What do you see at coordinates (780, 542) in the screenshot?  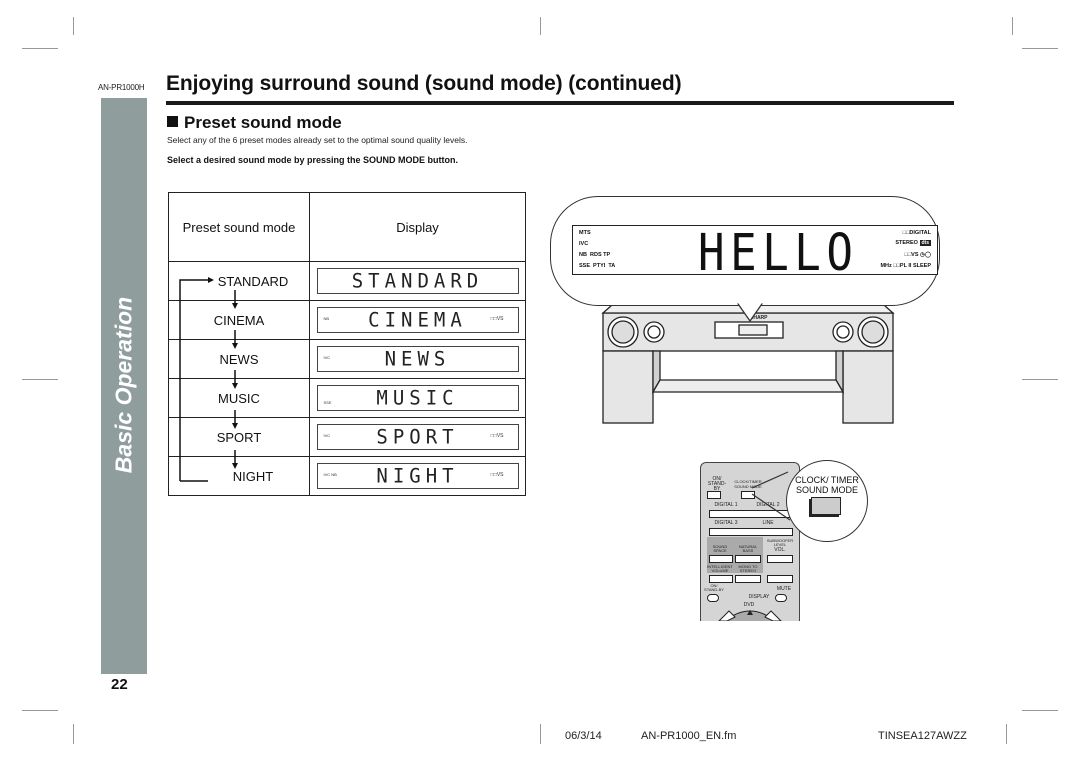 I see `label-subwoofer-level: SUBWOOFER LEVEL` at bounding box center [780, 542].